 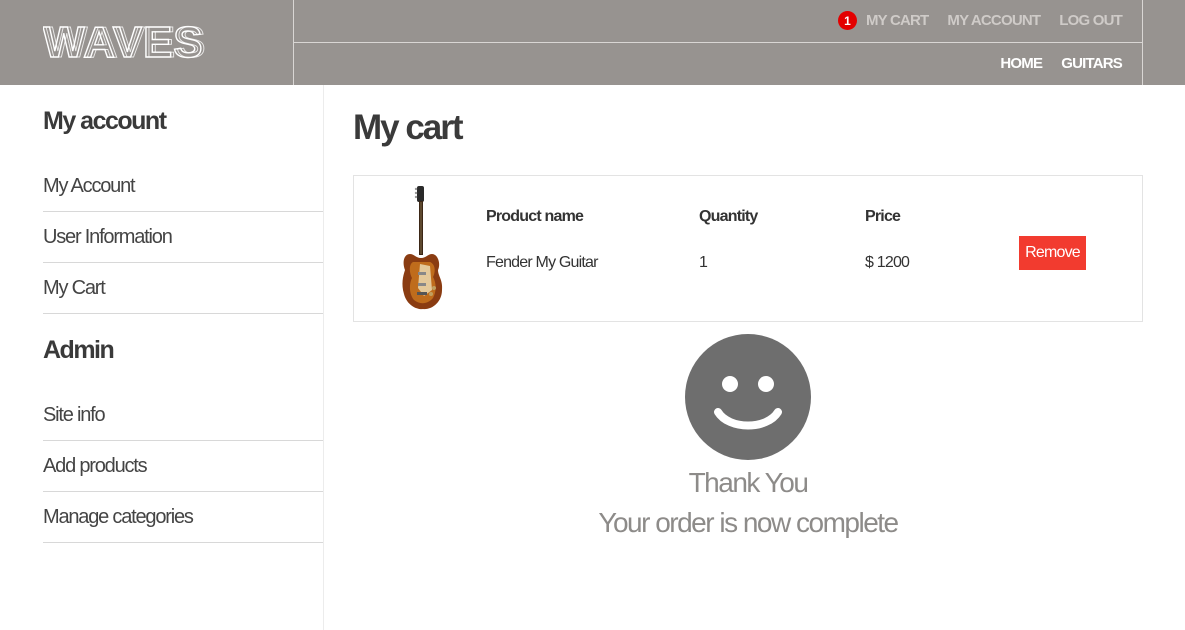 What do you see at coordinates (748, 482) in the screenshot?
I see `thank-you-text: Thank You` at bounding box center [748, 482].